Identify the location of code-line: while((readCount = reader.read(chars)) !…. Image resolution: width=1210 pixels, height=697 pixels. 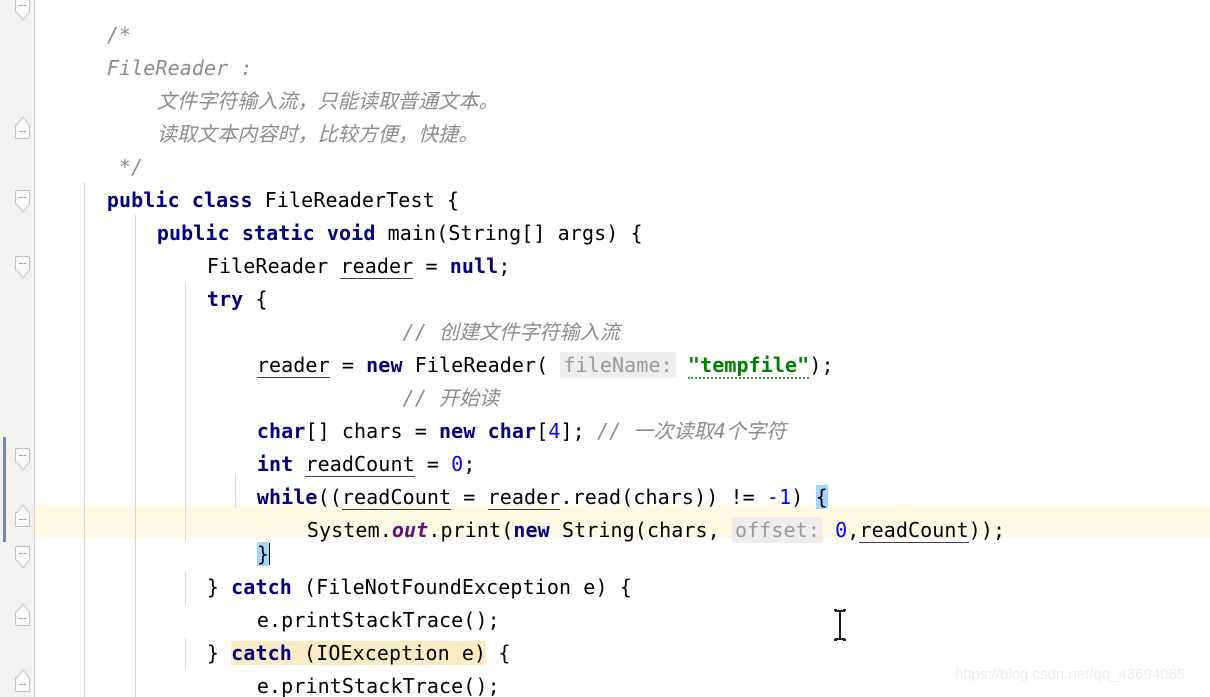
(622, 479).